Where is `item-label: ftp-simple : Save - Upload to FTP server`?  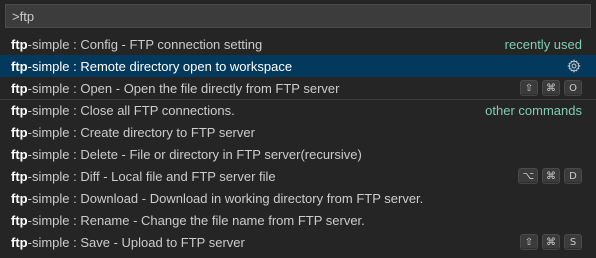 item-label: ftp-simple : Save - Upload to FTP server is located at coordinates (265, 242).